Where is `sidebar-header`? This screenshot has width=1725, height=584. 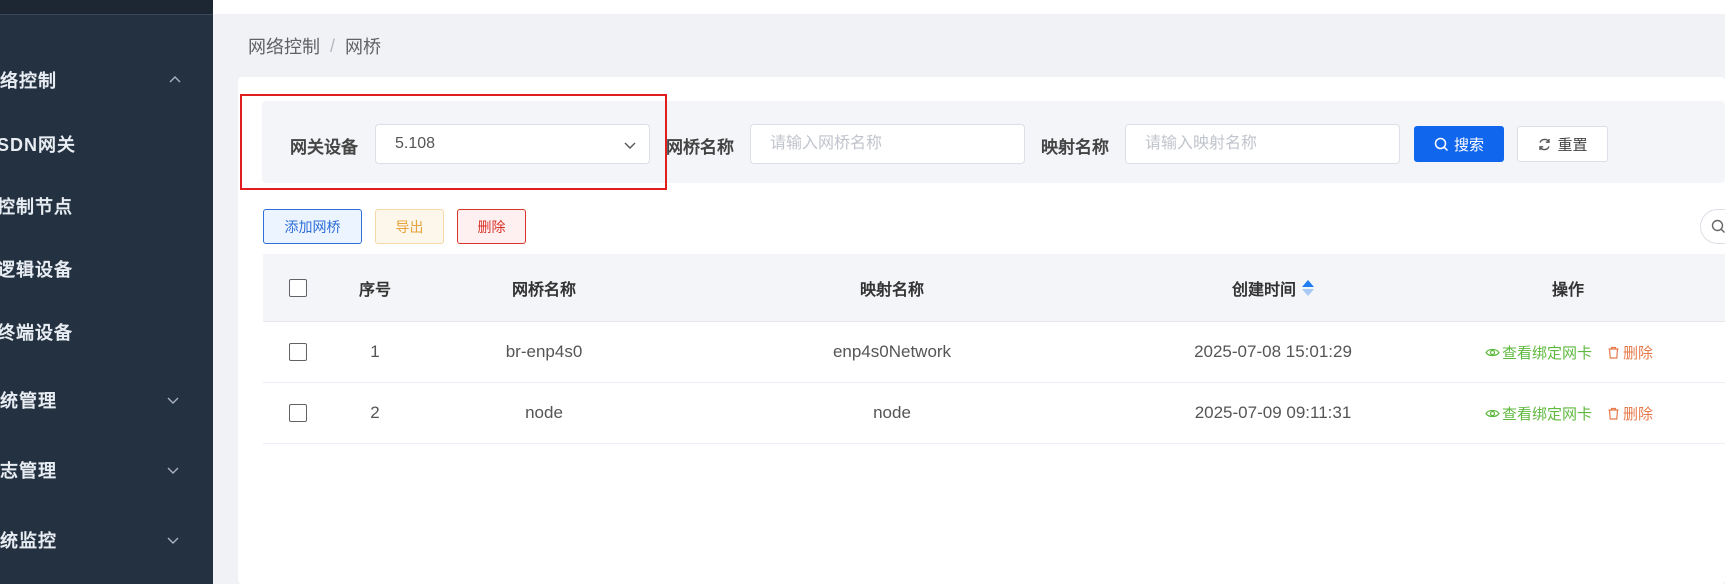
sidebar-header is located at coordinates (106, 7).